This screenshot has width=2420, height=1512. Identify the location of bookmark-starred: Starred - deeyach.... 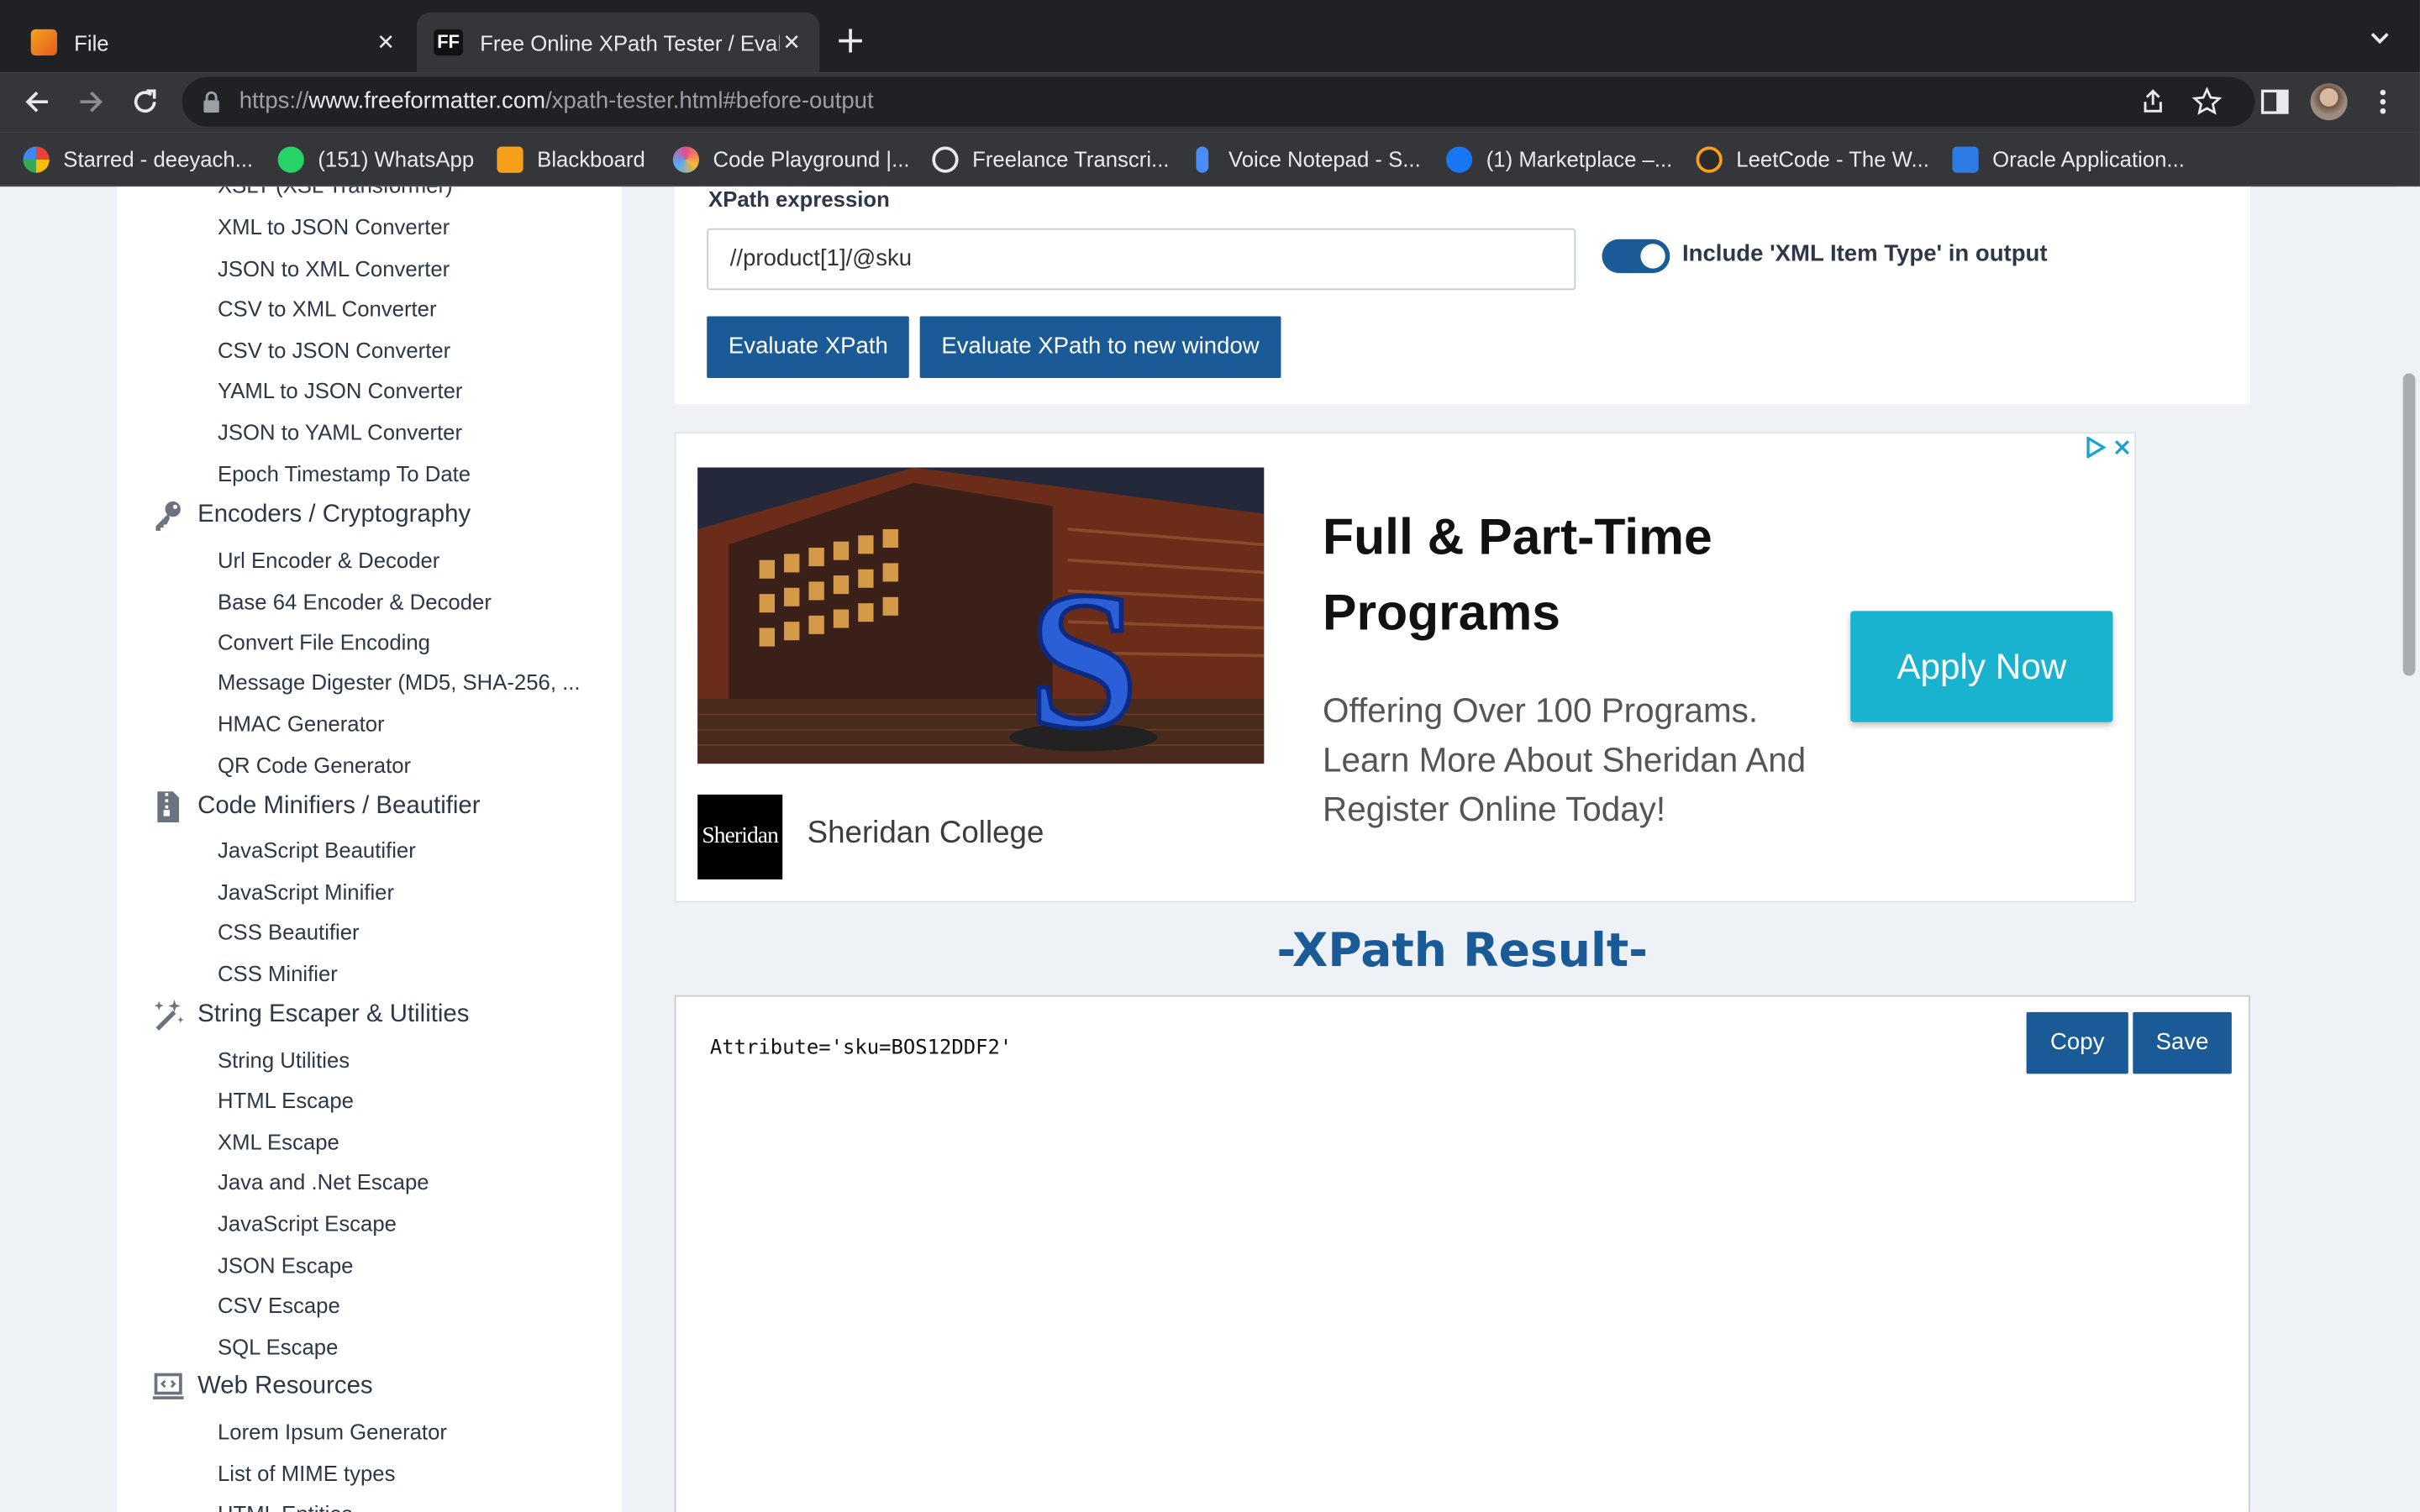
(138, 159).